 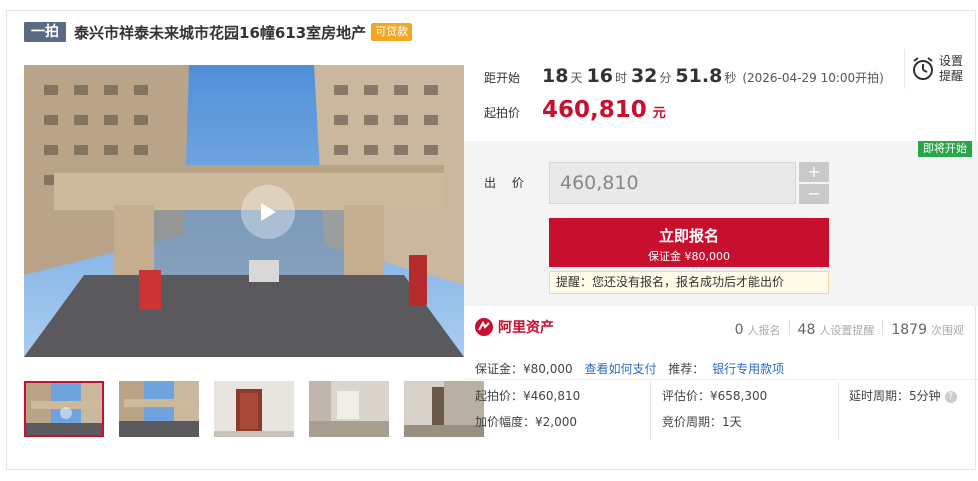 I want to click on countdown-days-unit: 天, so click(x=576, y=78).